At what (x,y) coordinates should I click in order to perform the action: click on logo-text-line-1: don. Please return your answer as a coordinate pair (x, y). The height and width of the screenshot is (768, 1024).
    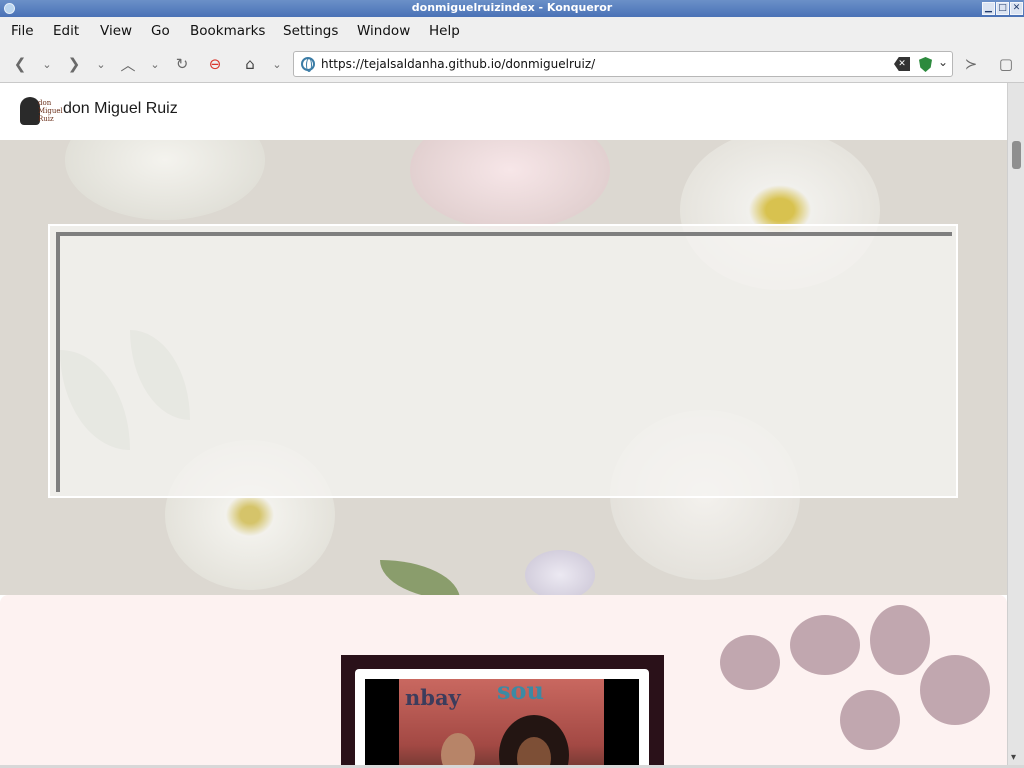
    Looking at the image, I should click on (45, 103).